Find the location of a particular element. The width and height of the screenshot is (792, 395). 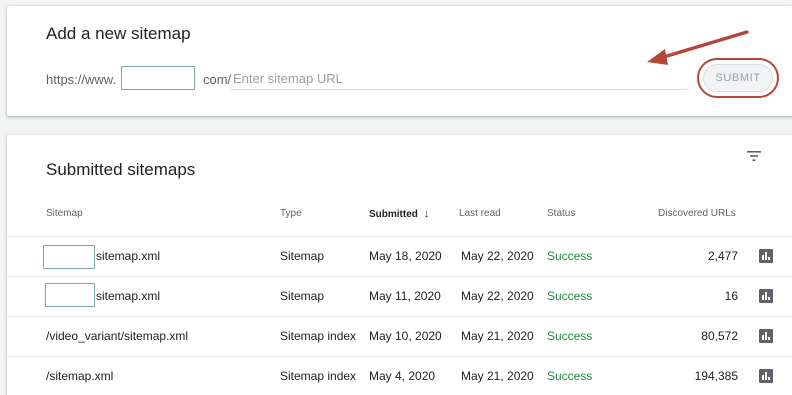

submitted-date: May 18, 2020 is located at coordinates (405, 256).